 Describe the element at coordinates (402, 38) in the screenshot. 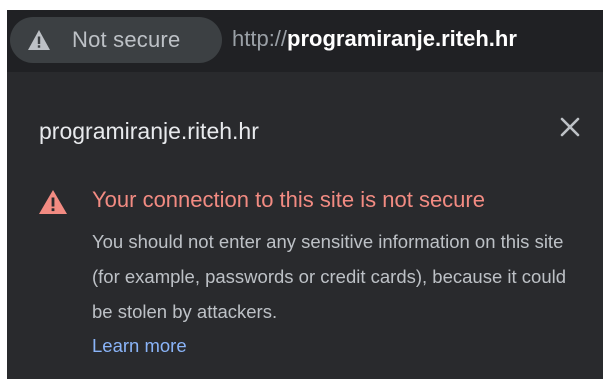

I see `url-host: programiranje.riteh.hr` at that location.